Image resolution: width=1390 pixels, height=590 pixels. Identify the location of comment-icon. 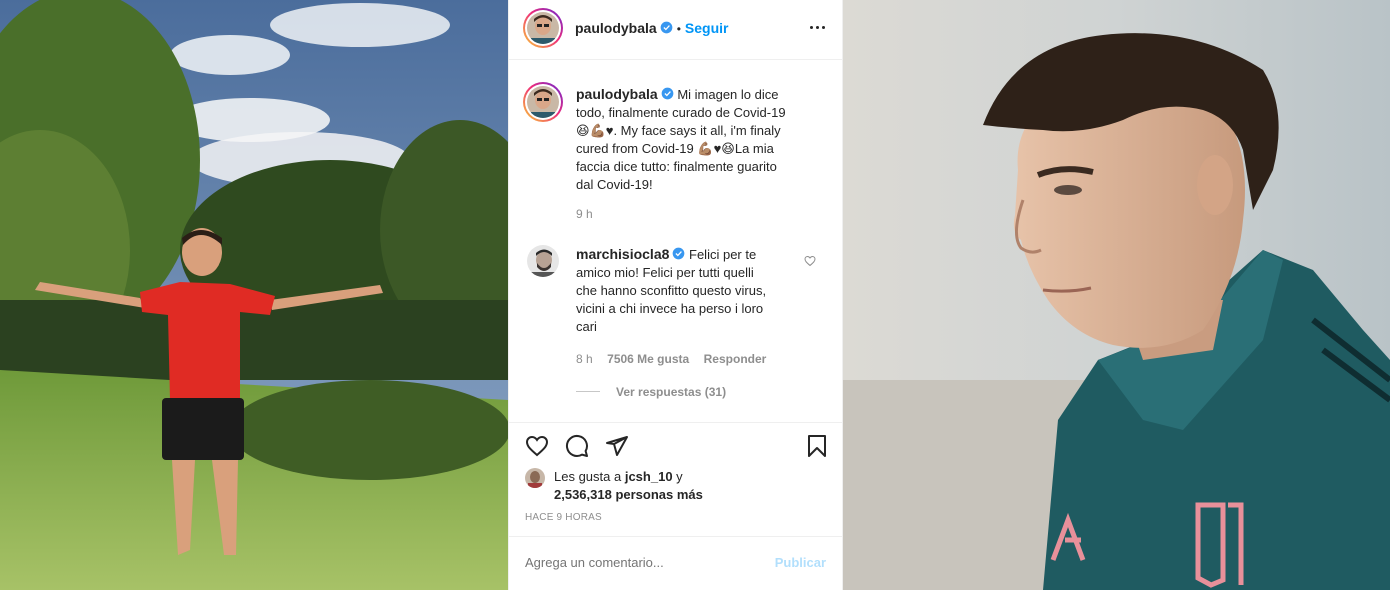
(577, 446).